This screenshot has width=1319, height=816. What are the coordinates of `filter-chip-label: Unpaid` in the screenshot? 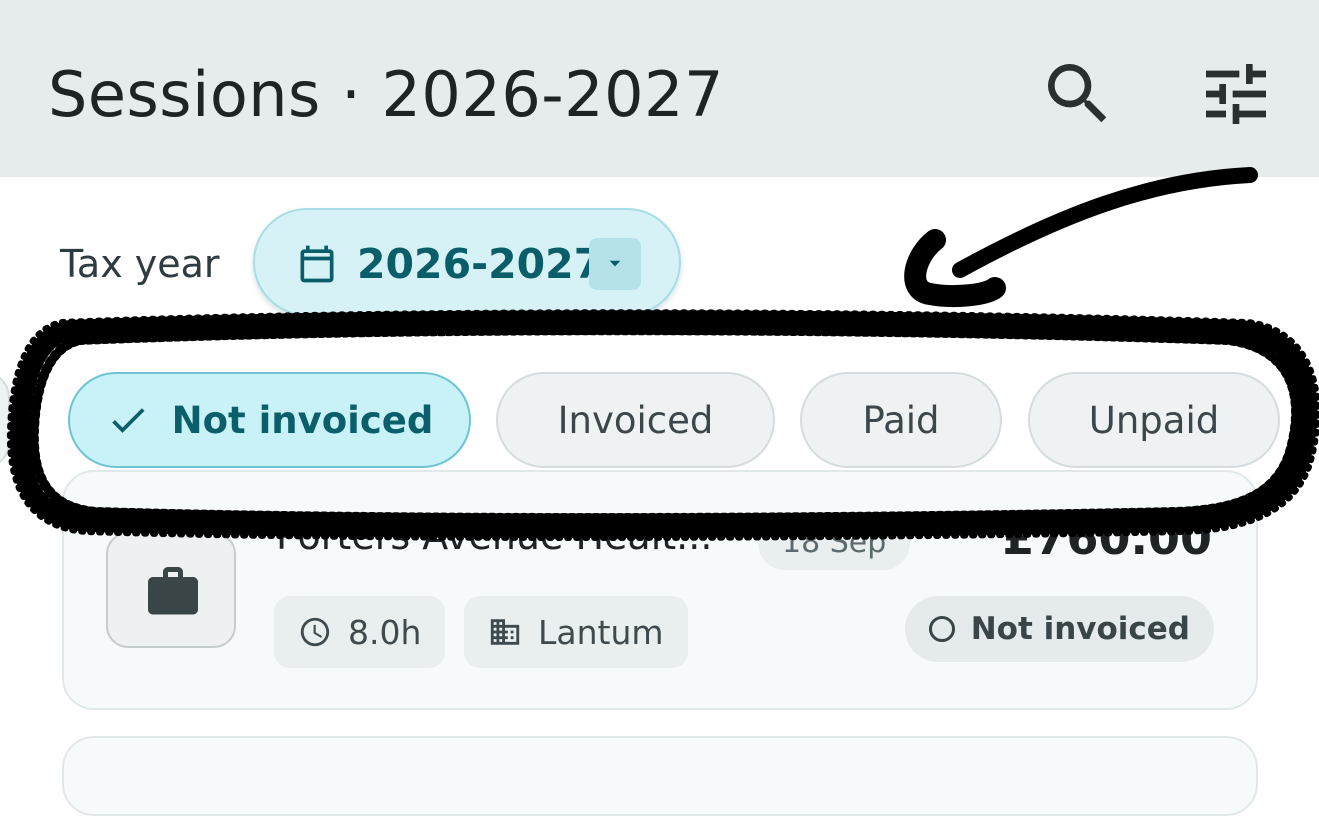 It's located at (1154, 420).